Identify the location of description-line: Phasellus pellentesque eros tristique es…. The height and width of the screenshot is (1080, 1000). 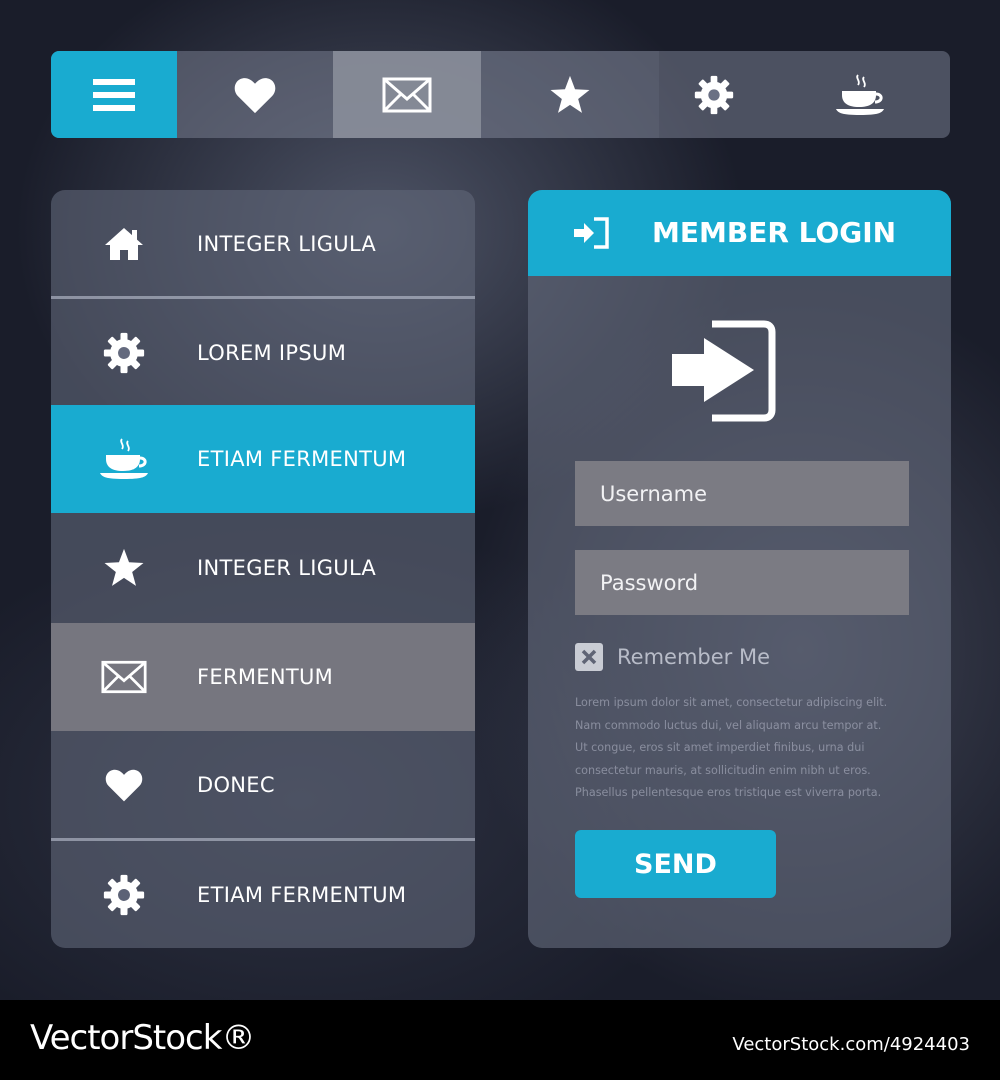
(728, 792).